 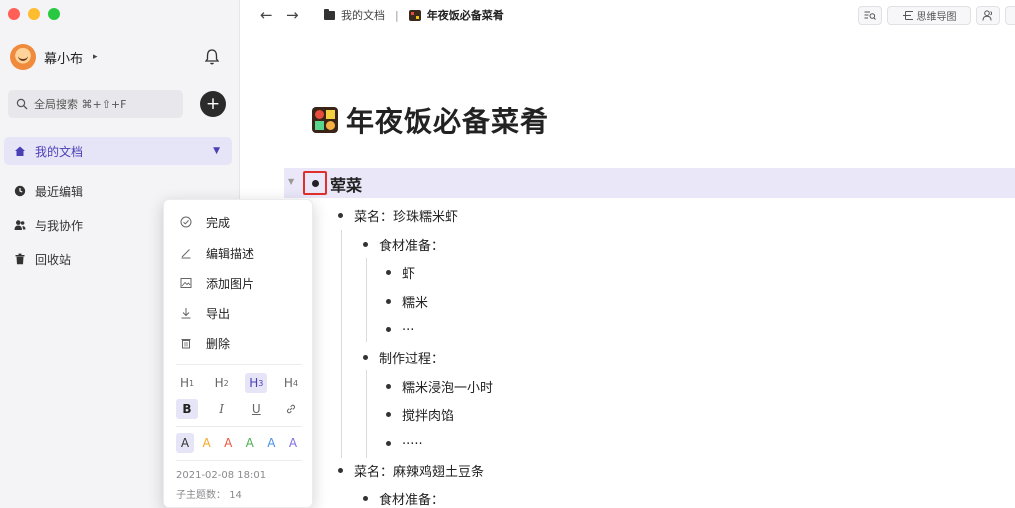 What do you see at coordinates (118, 151) in the screenshot?
I see `sidebar-item-my-docs: 我的文档 ▼` at bounding box center [118, 151].